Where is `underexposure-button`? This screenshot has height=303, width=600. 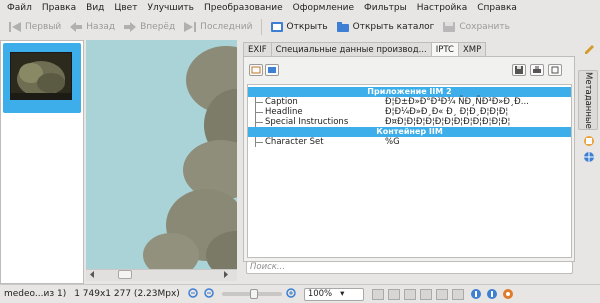 underexposure-button is located at coordinates (393, 294).